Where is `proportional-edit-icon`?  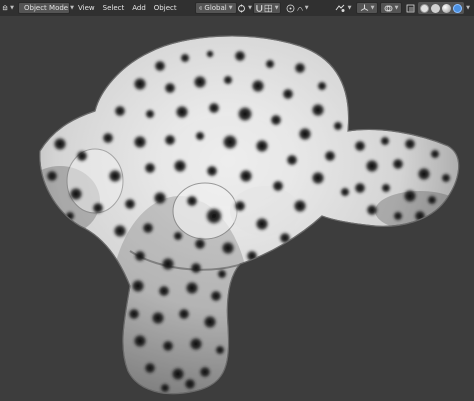
proportional-edit-icon is located at coordinates (290, 8).